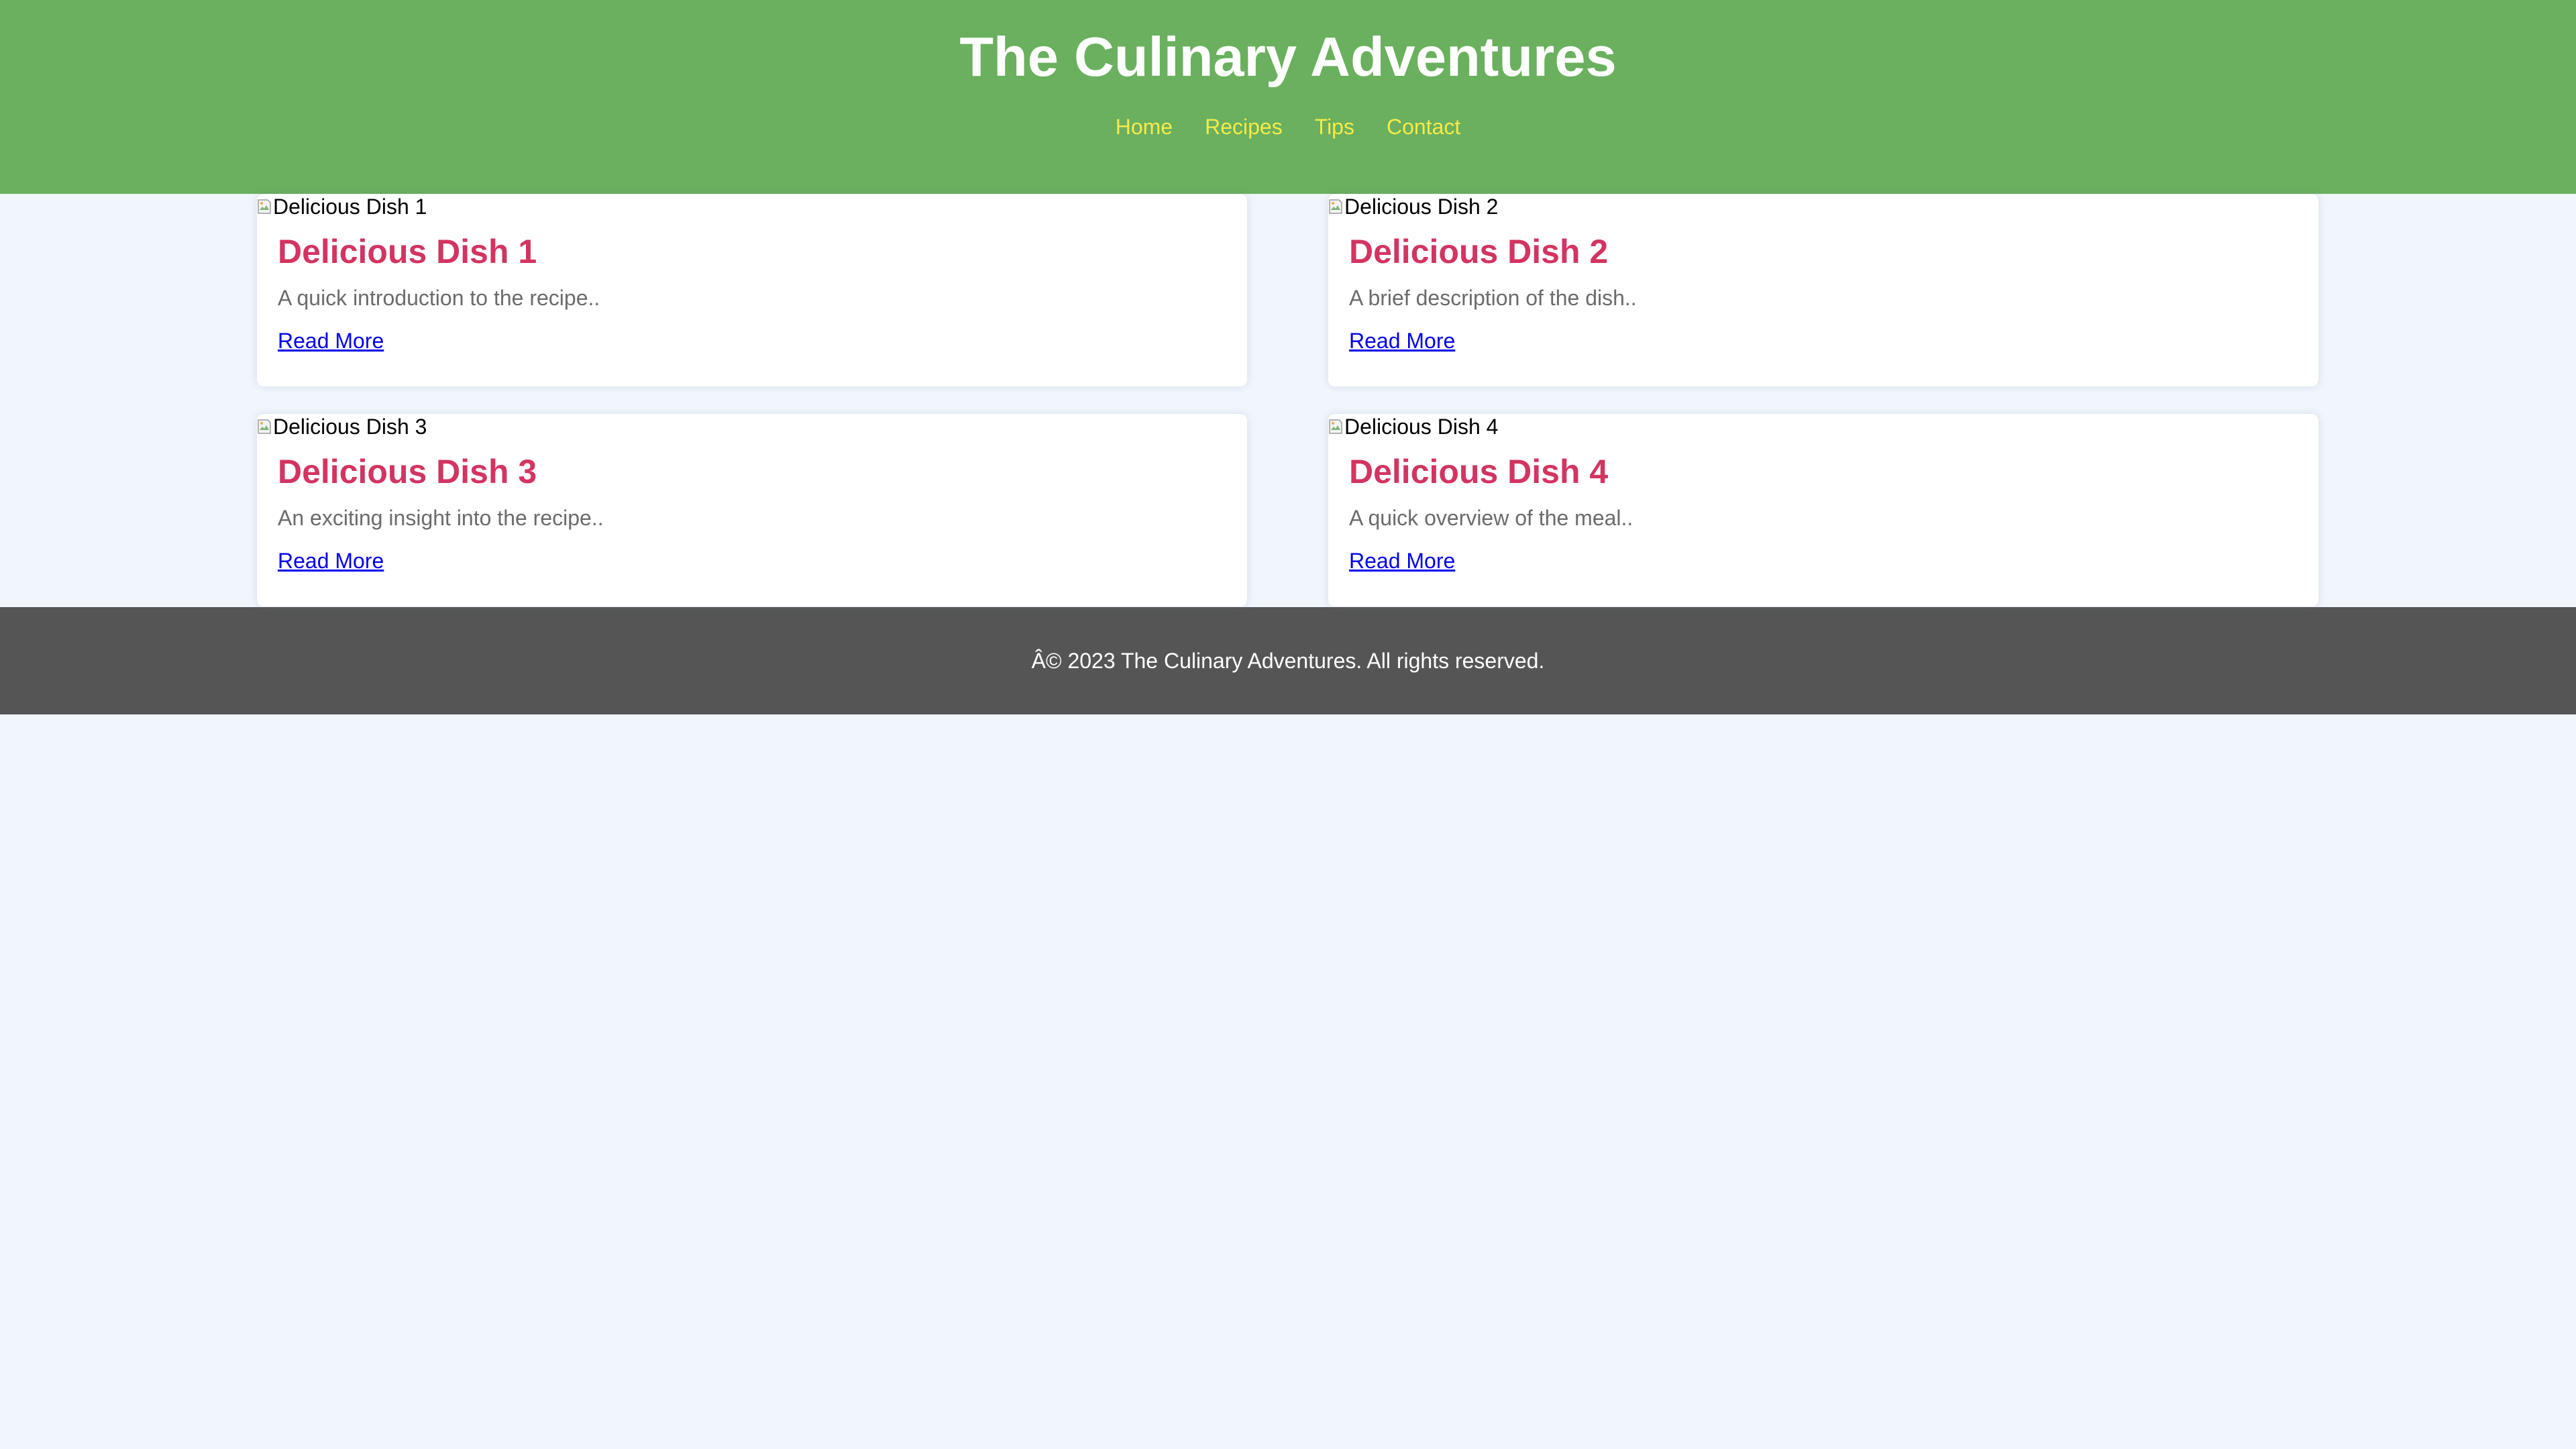  What do you see at coordinates (1823, 206) in the screenshot?
I see `recipe-image: Delicious Dish 2` at bounding box center [1823, 206].